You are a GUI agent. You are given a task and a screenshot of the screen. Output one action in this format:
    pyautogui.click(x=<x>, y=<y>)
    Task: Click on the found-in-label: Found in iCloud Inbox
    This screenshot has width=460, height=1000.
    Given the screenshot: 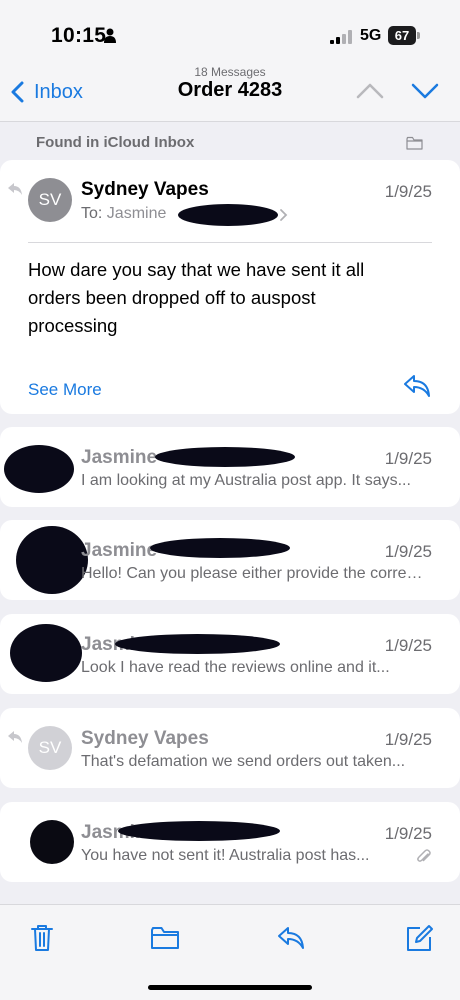 What is the action you would take?
    pyautogui.click(x=115, y=142)
    